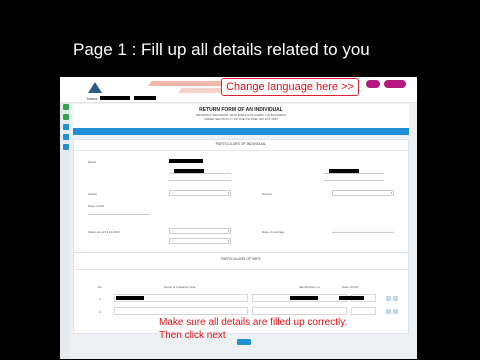  What do you see at coordinates (350, 287) in the screenshot?
I see `col-dob: Date of birth` at bounding box center [350, 287].